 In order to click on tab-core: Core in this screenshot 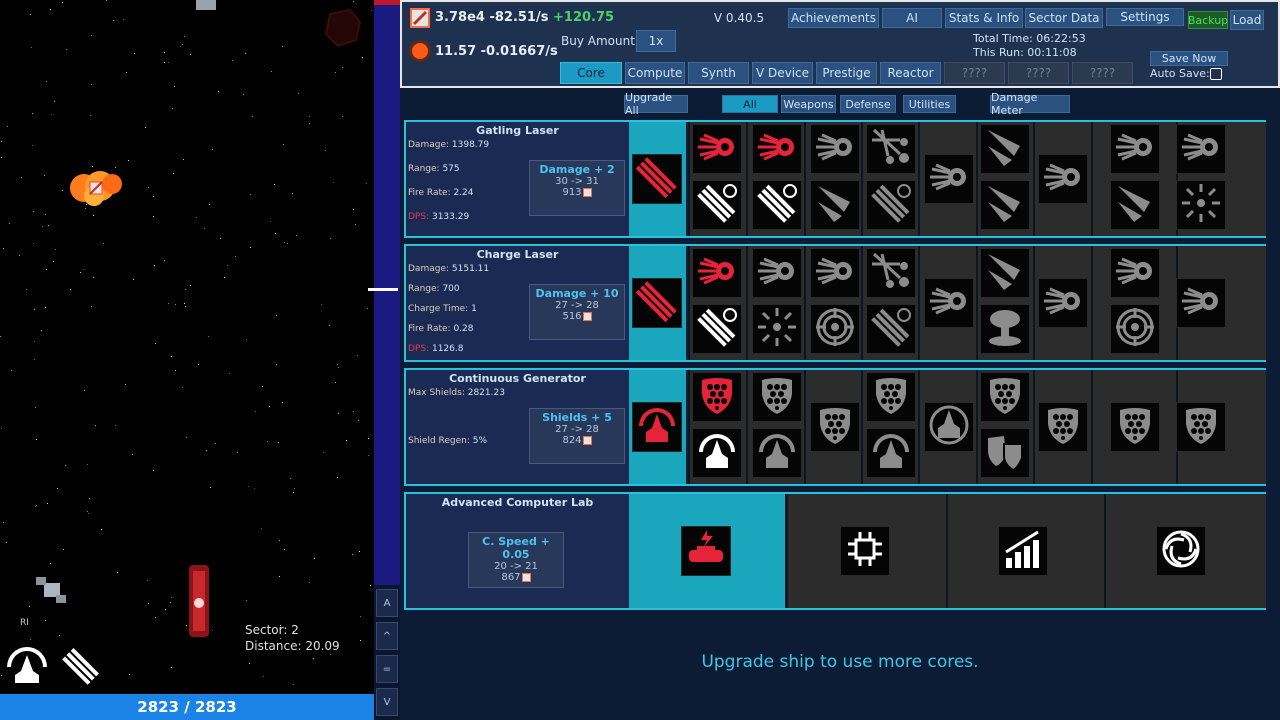, I will do `click(591, 73)`.